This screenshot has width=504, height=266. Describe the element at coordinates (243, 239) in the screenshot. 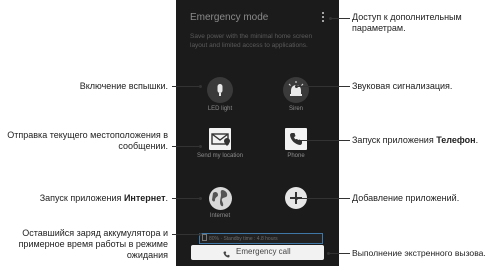

I see `battery-status-text: 80% · Standby time : 4.8 hours` at that location.